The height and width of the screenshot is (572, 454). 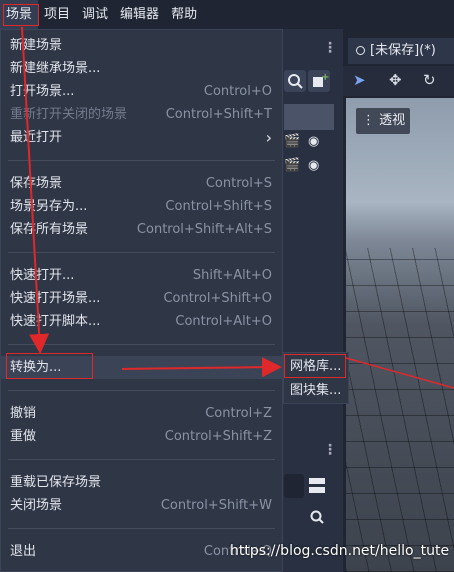 What do you see at coordinates (399, 373) in the screenshot?
I see `annotation-line` at bounding box center [399, 373].